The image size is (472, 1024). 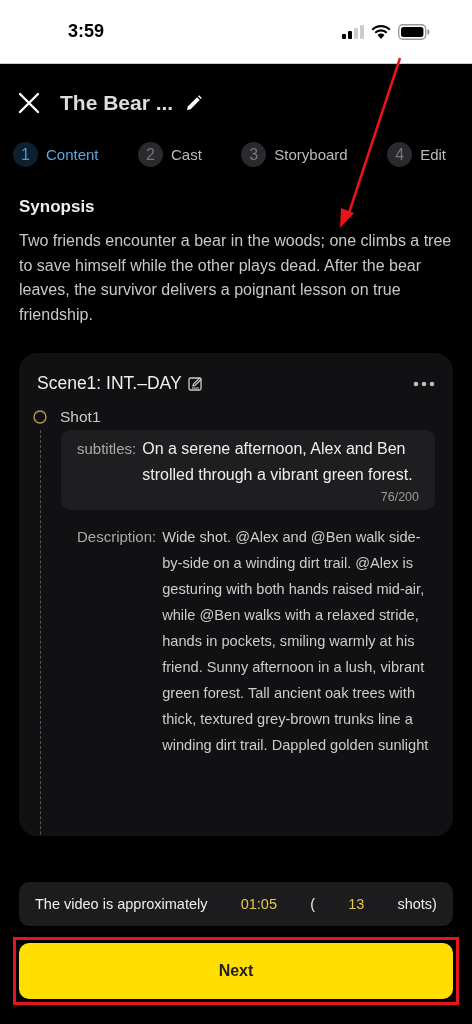 What do you see at coordinates (353, 31) in the screenshot?
I see `signal-icon` at bounding box center [353, 31].